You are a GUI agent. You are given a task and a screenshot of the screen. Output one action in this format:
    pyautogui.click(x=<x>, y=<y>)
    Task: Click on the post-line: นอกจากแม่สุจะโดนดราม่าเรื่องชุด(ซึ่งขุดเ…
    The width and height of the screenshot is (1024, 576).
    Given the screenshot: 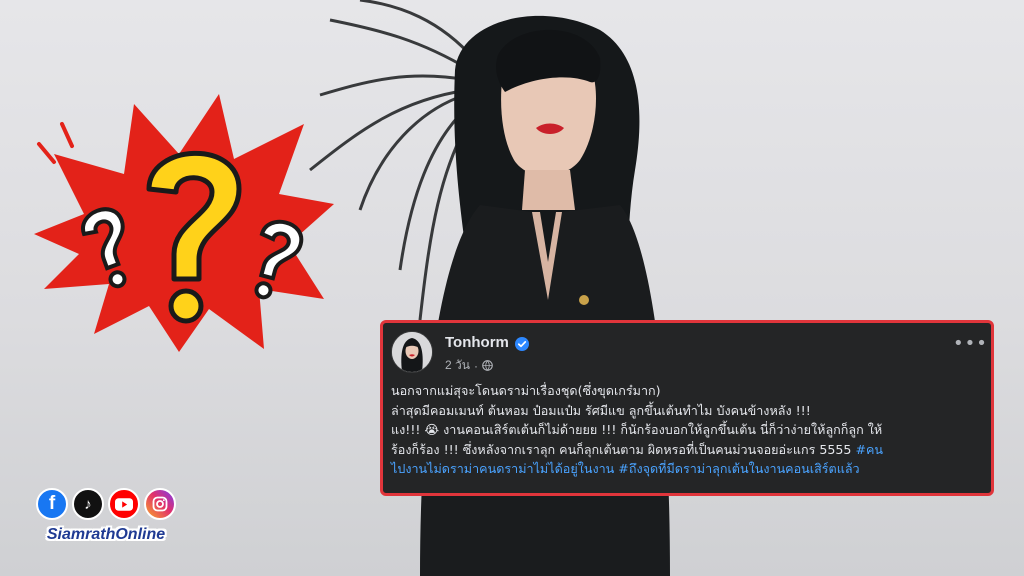 What is the action you would take?
    pyautogui.click(x=526, y=390)
    